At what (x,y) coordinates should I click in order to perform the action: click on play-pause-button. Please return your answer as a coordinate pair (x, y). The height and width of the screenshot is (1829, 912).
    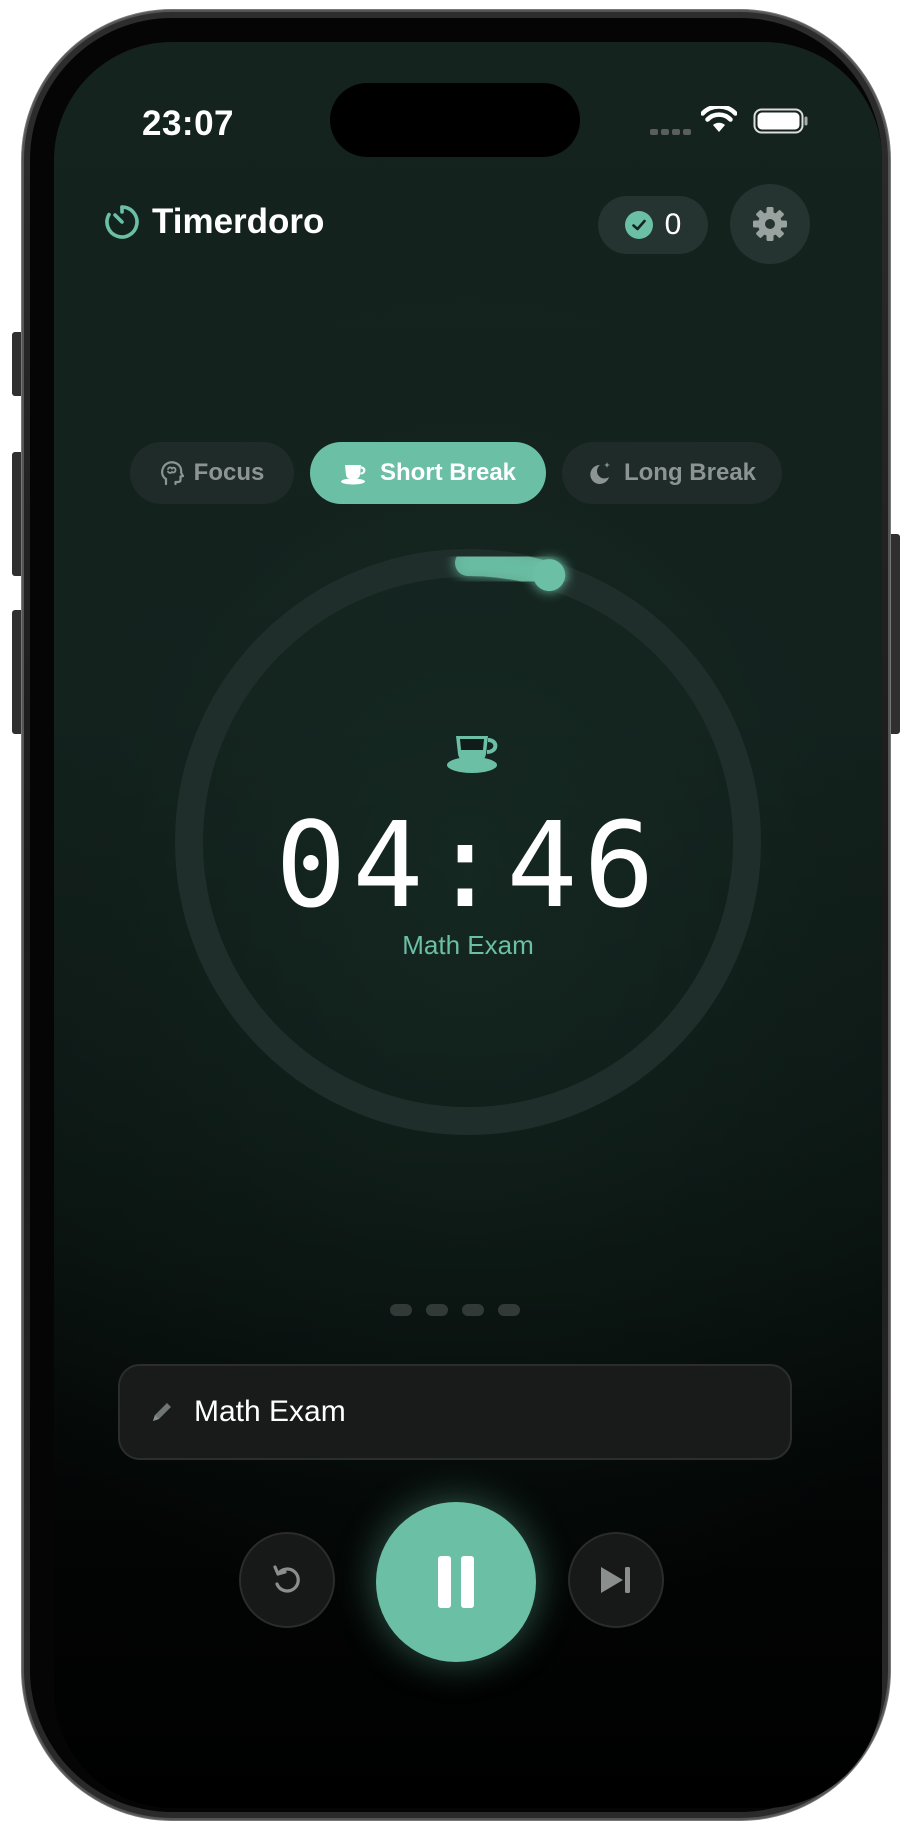
    Looking at the image, I should click on (456, 1582).